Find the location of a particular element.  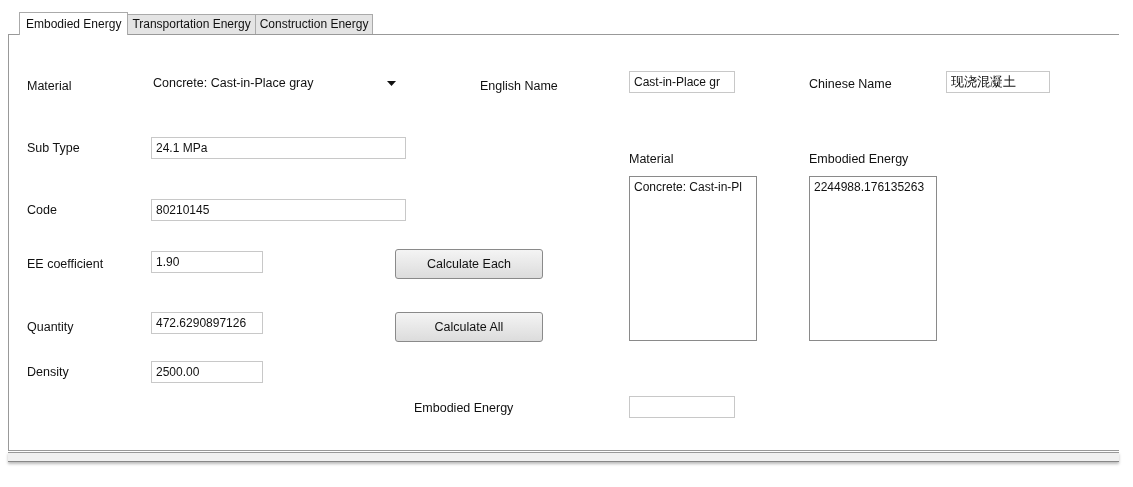

calculate-button: Calculate All is located at coordinates (469, 326).